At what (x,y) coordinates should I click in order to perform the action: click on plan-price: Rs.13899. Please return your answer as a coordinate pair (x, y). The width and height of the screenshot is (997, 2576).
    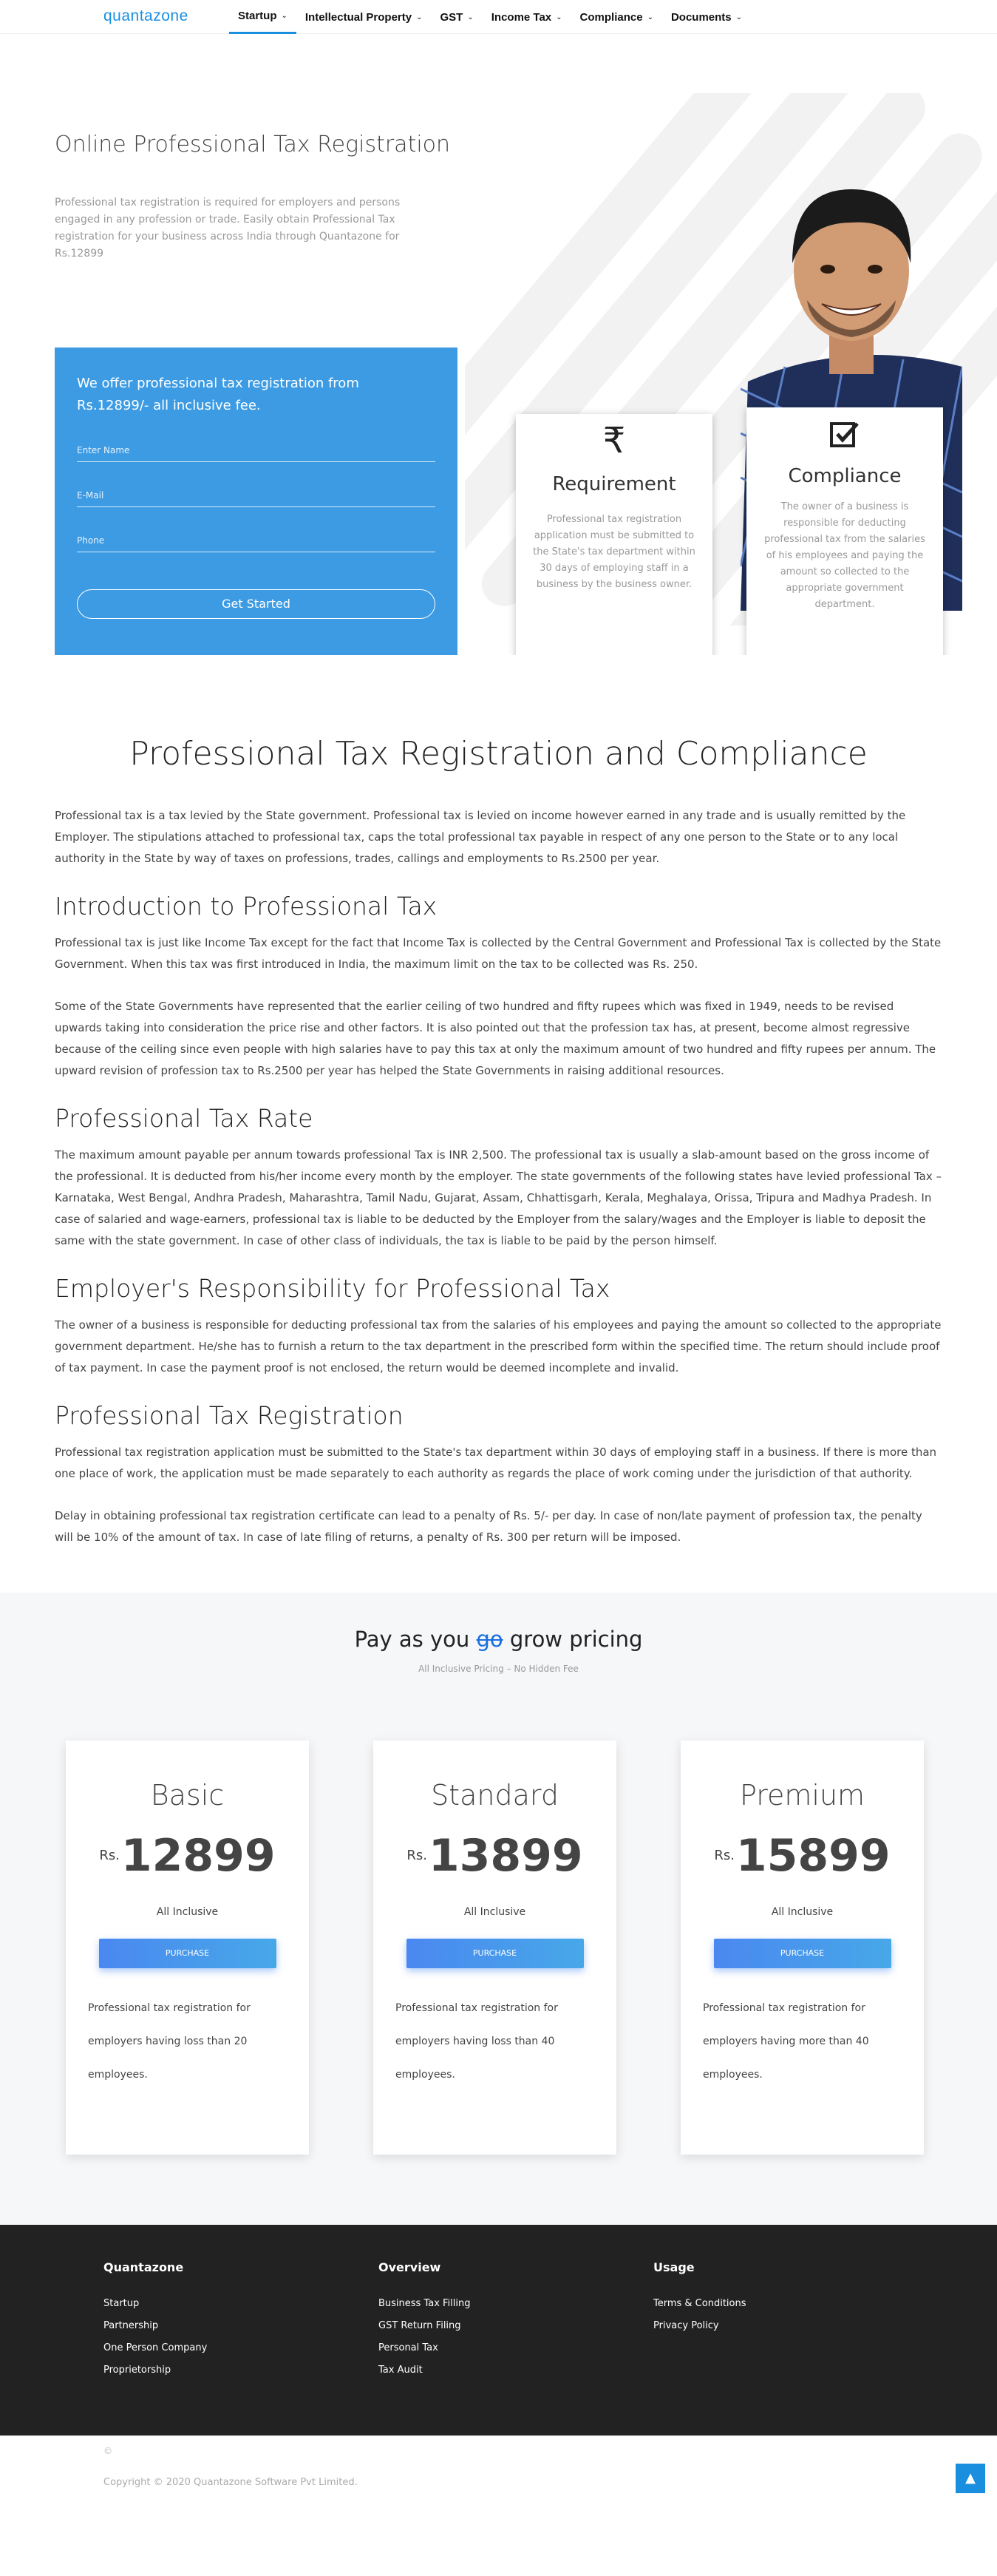
    Looking at the image, I should click on (494, 1856).